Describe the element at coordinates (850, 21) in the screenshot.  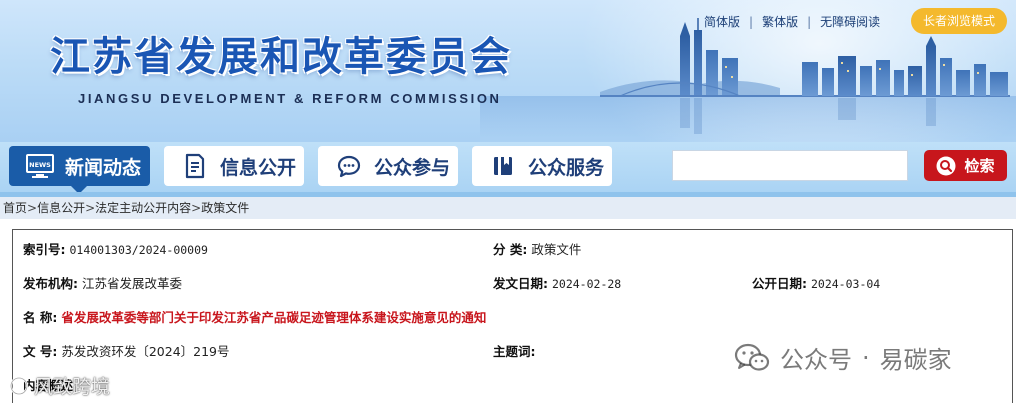
I see `accessibility-reading-link: 无障碍阅读` at that location.